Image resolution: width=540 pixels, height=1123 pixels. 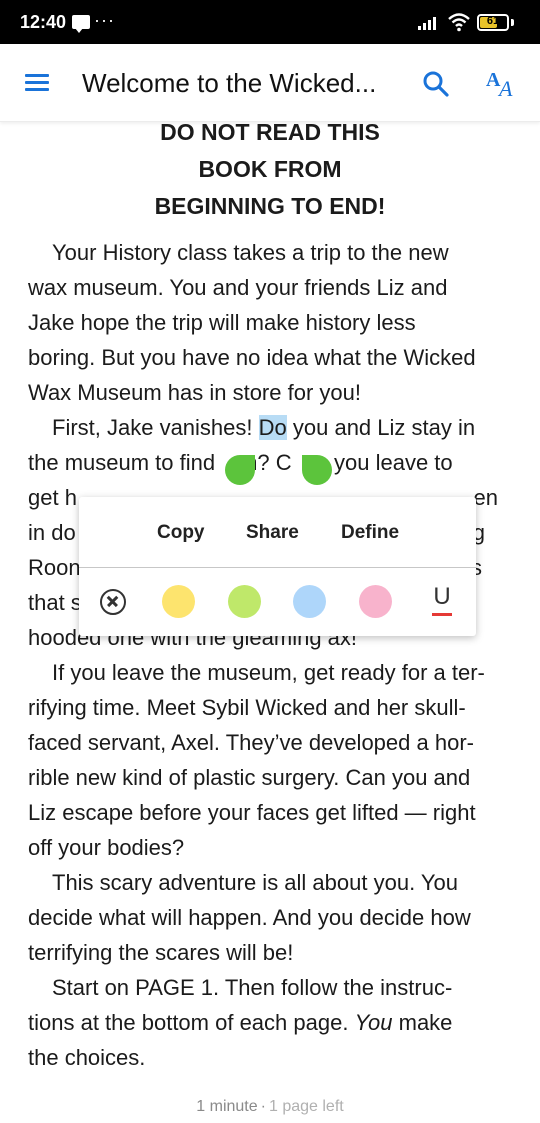 I want to click on message-notification-icon, so click(x=81, y=24).